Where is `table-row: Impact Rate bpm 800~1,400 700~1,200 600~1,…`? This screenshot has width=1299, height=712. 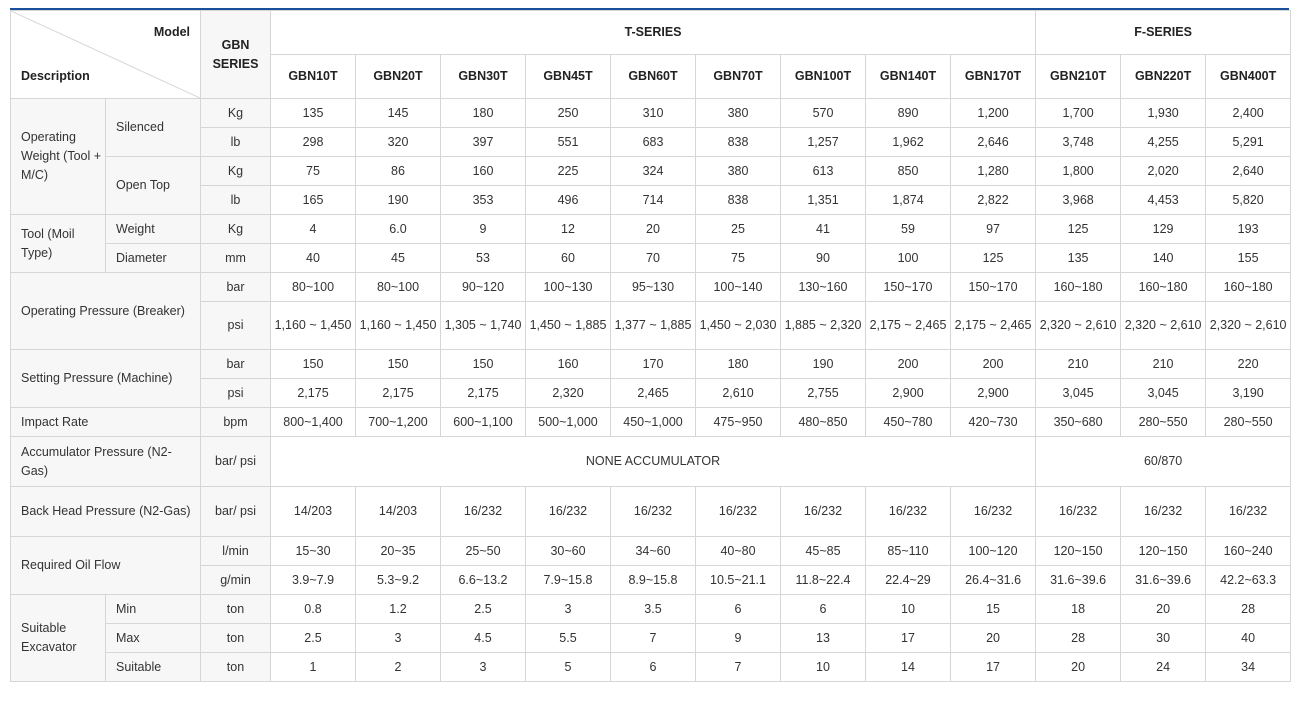 table-row: Impact Rate bpm 800~1,400 700~1,200 600~1,… is located at coordinates (651, 422).